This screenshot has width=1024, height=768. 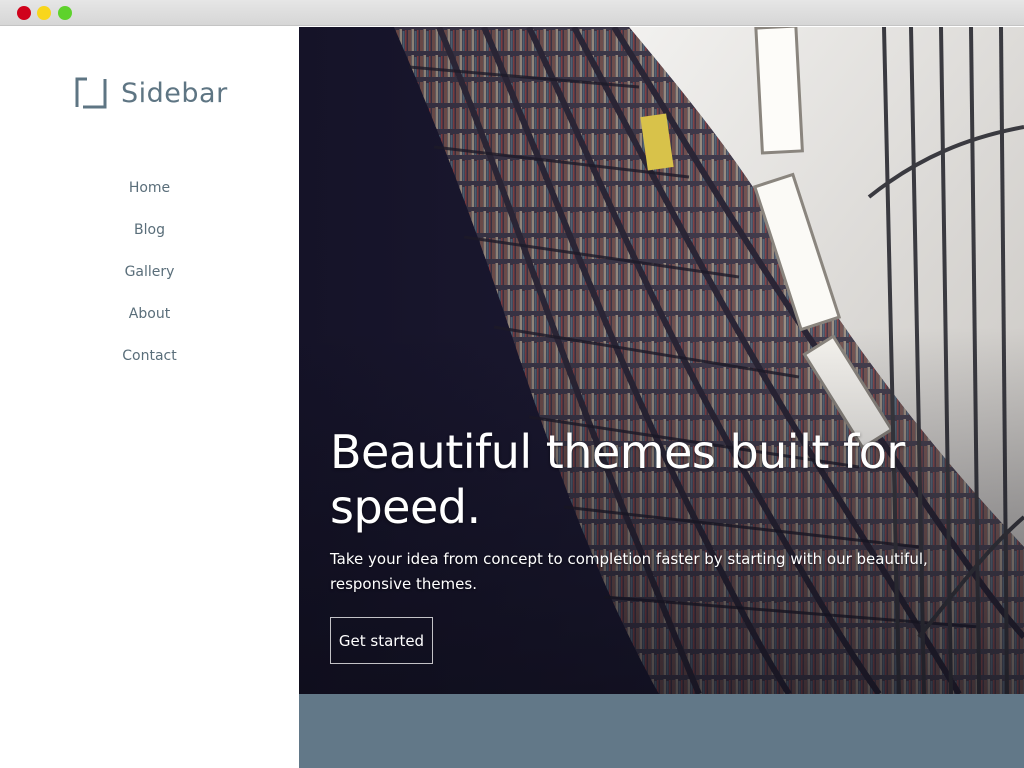 What do you see at coordinates (150, 272) in the screenshot?
I see `nav-link-gallery: Gallery` at bounding box center [150, 272].